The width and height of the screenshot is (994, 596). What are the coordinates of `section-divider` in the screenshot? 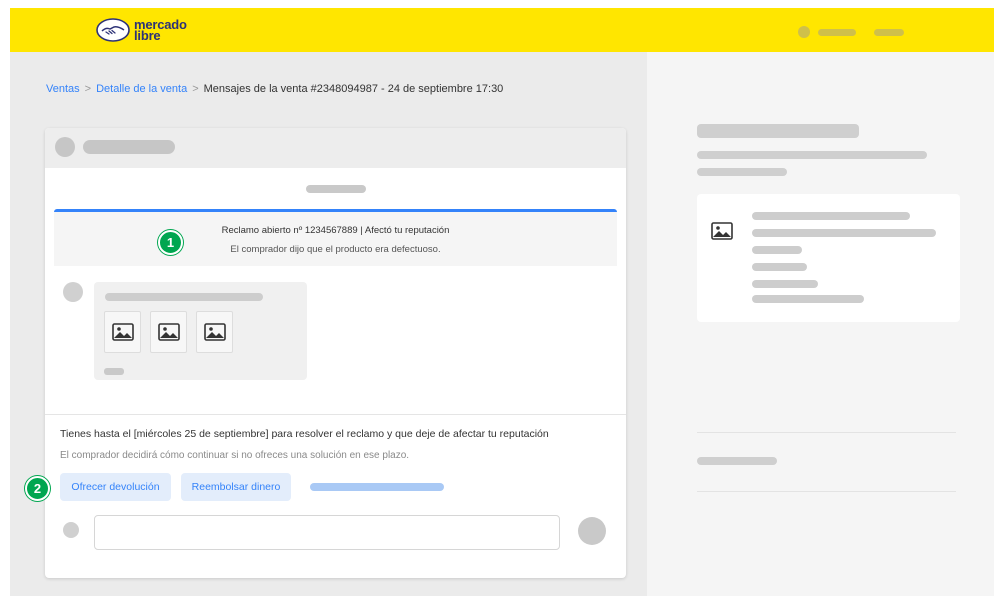 It's located at (335, 414).